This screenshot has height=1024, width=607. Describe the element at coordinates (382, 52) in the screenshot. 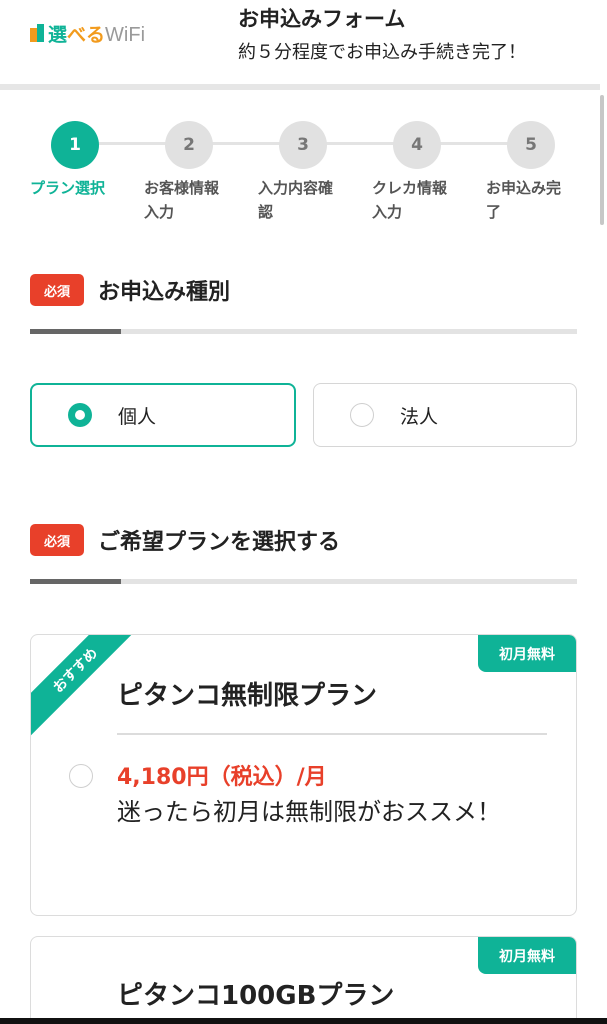

I see `page-subtitle: 約５分程度でお申込み手続き完了！` at that location.